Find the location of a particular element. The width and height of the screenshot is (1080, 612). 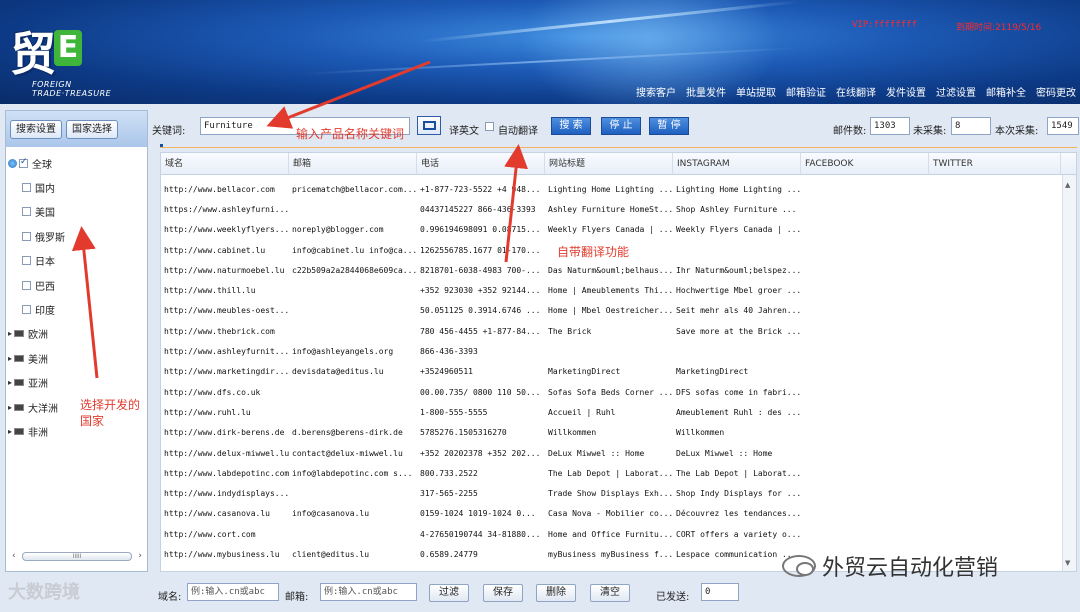

country-hint-2: 国家 is located at coordinates (92, 421).